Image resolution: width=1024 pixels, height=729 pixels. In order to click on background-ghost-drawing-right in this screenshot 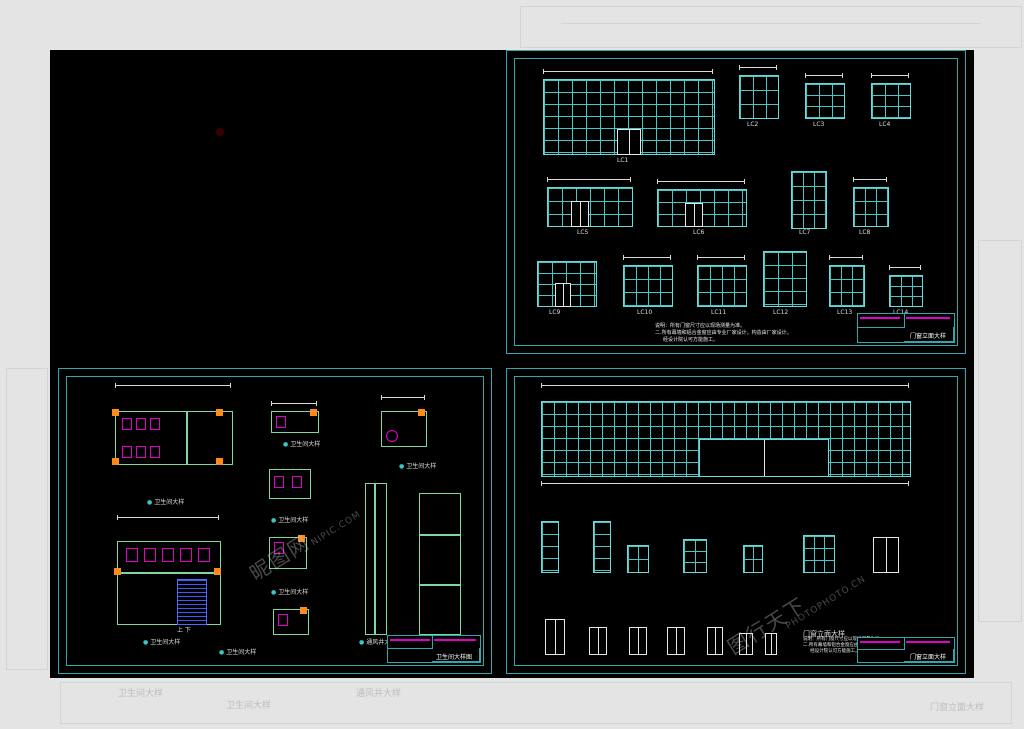, I will do `click(1000, 431)`.